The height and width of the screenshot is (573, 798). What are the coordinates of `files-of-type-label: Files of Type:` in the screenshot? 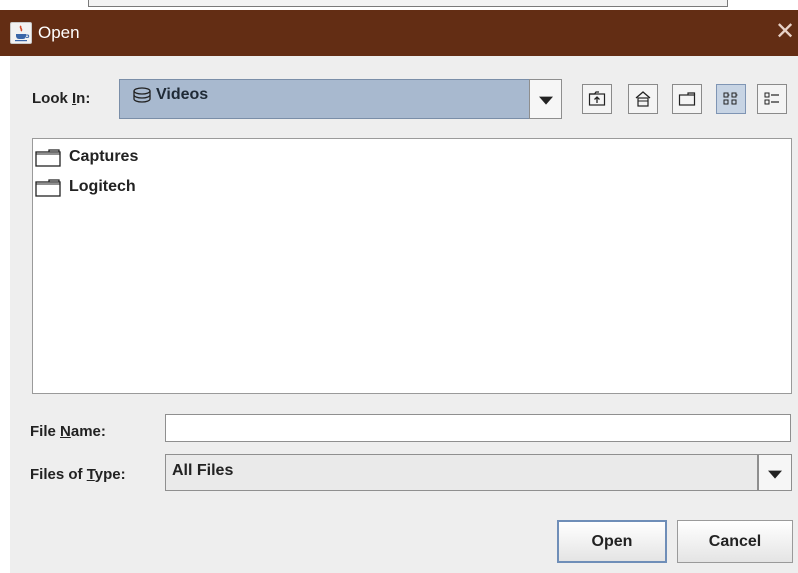 It's located at (78, 474).